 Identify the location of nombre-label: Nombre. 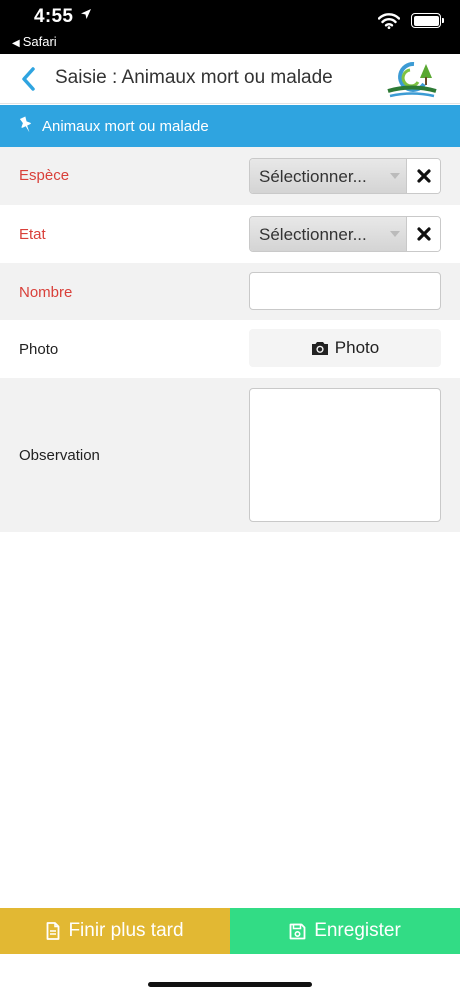
(46, 292).